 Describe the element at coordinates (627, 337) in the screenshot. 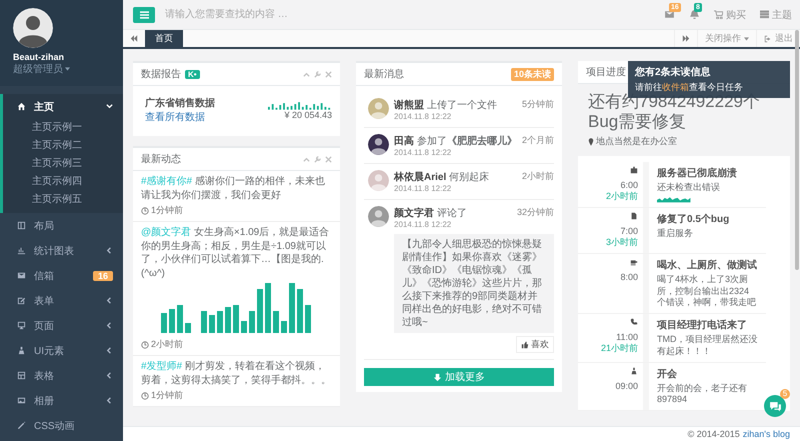

I see `event-time: 11:00` at that location.